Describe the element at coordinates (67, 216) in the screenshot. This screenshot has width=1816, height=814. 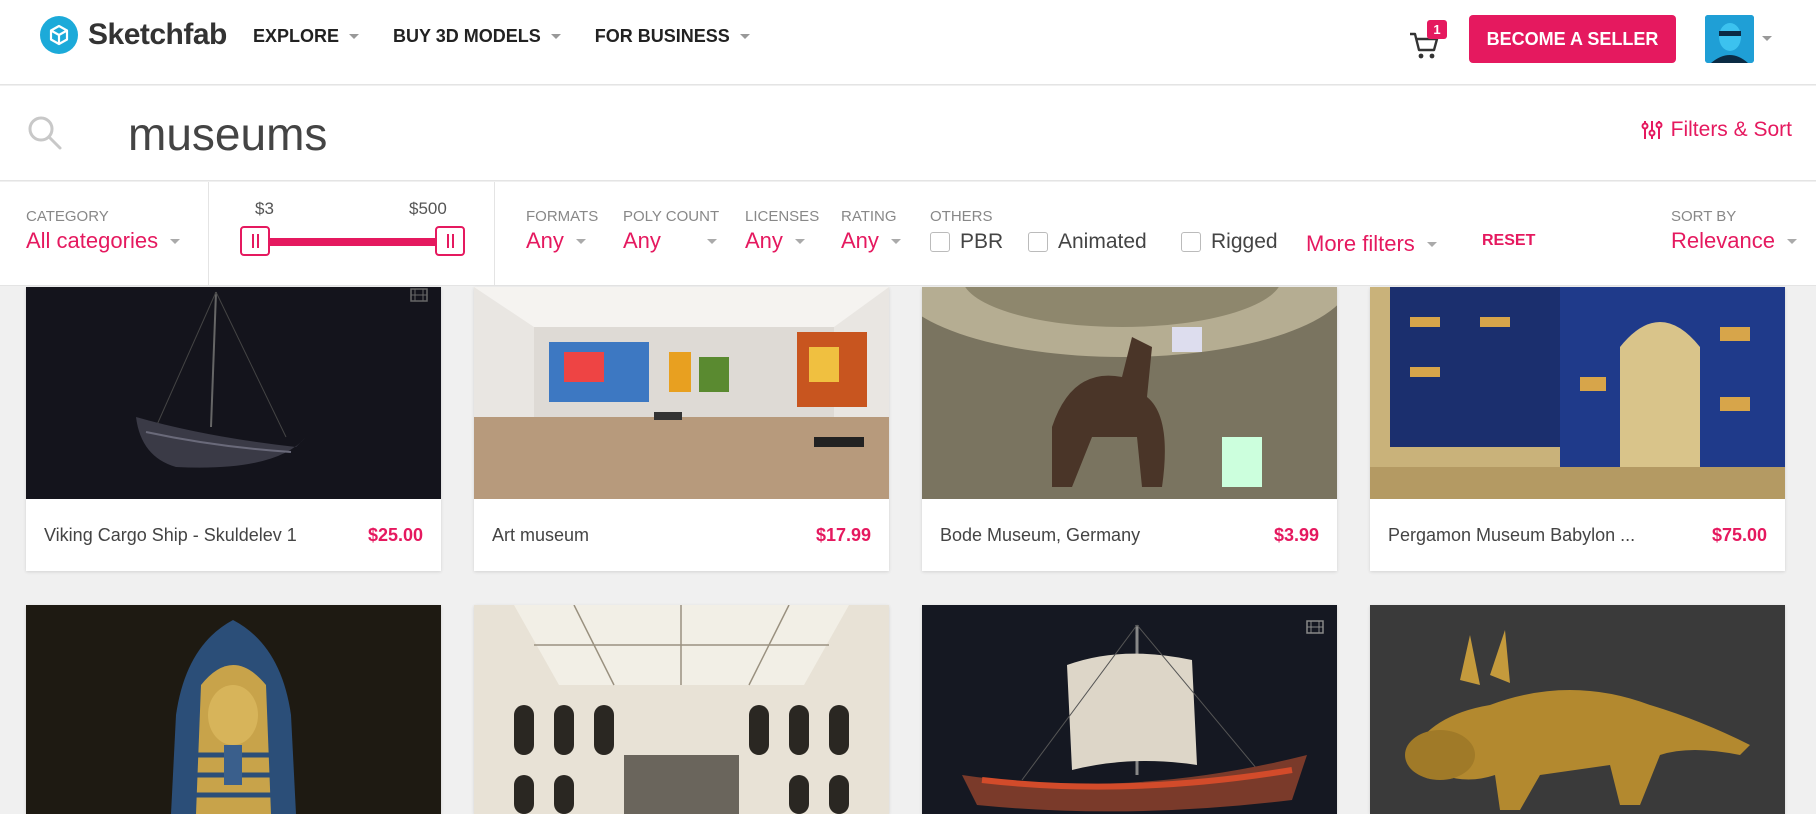
I see `category-label: CATEGORY` at that location.